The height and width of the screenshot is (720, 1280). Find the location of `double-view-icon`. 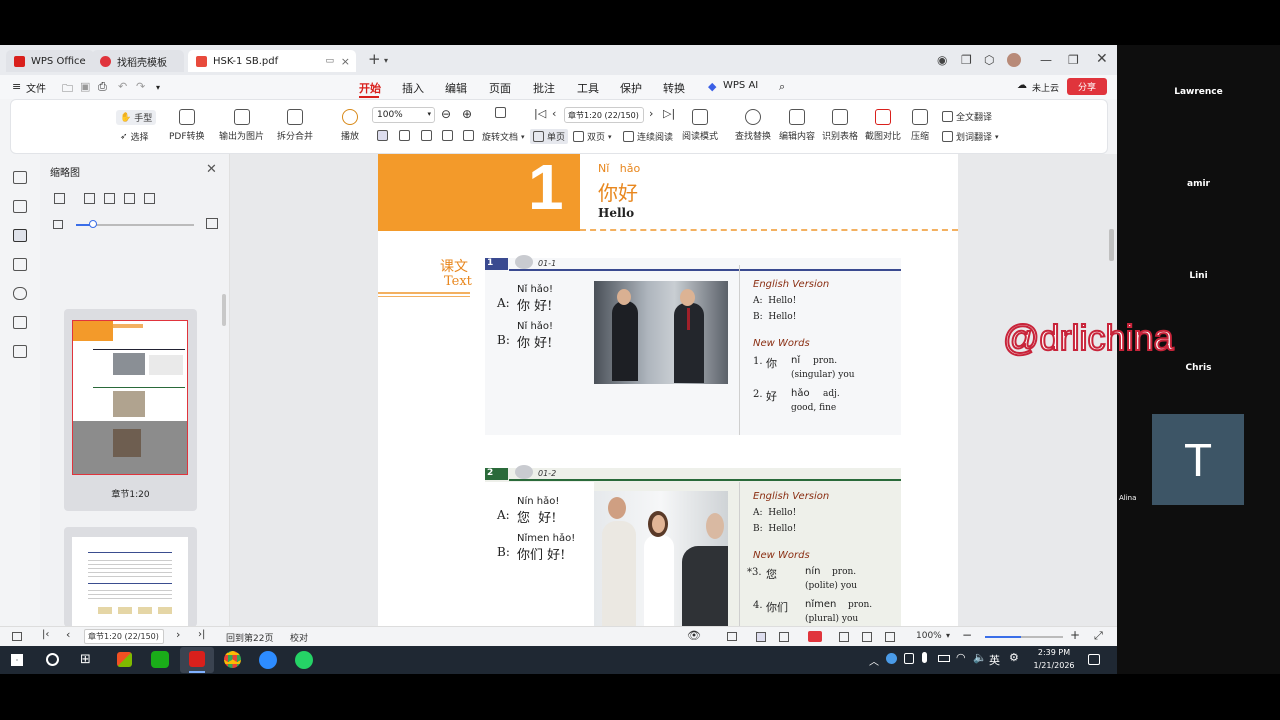

double-view-icon is located at coordinates (784, 637).